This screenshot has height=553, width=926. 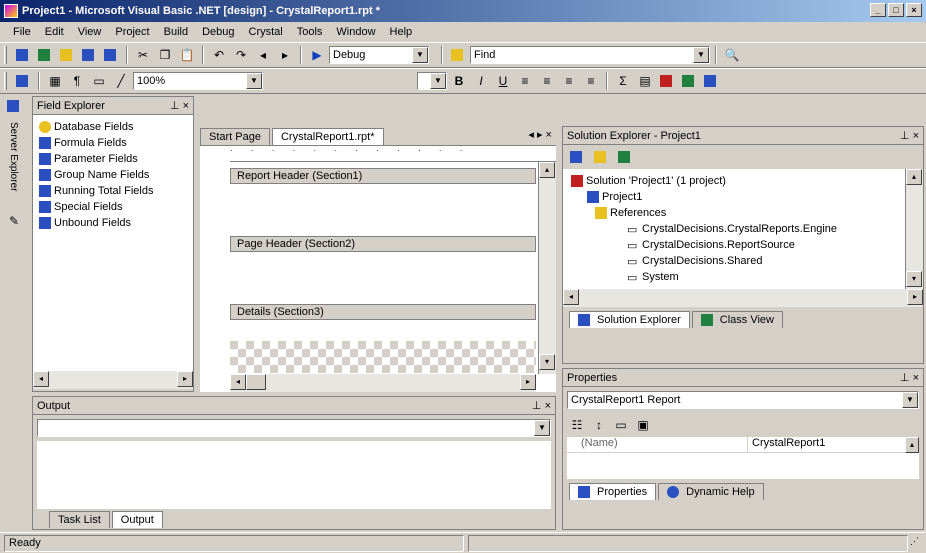 What do you see at coordinates (621, 425) in the screenshot?
I see `property-pages-icon: ▭` at bounding box center [621, 425].